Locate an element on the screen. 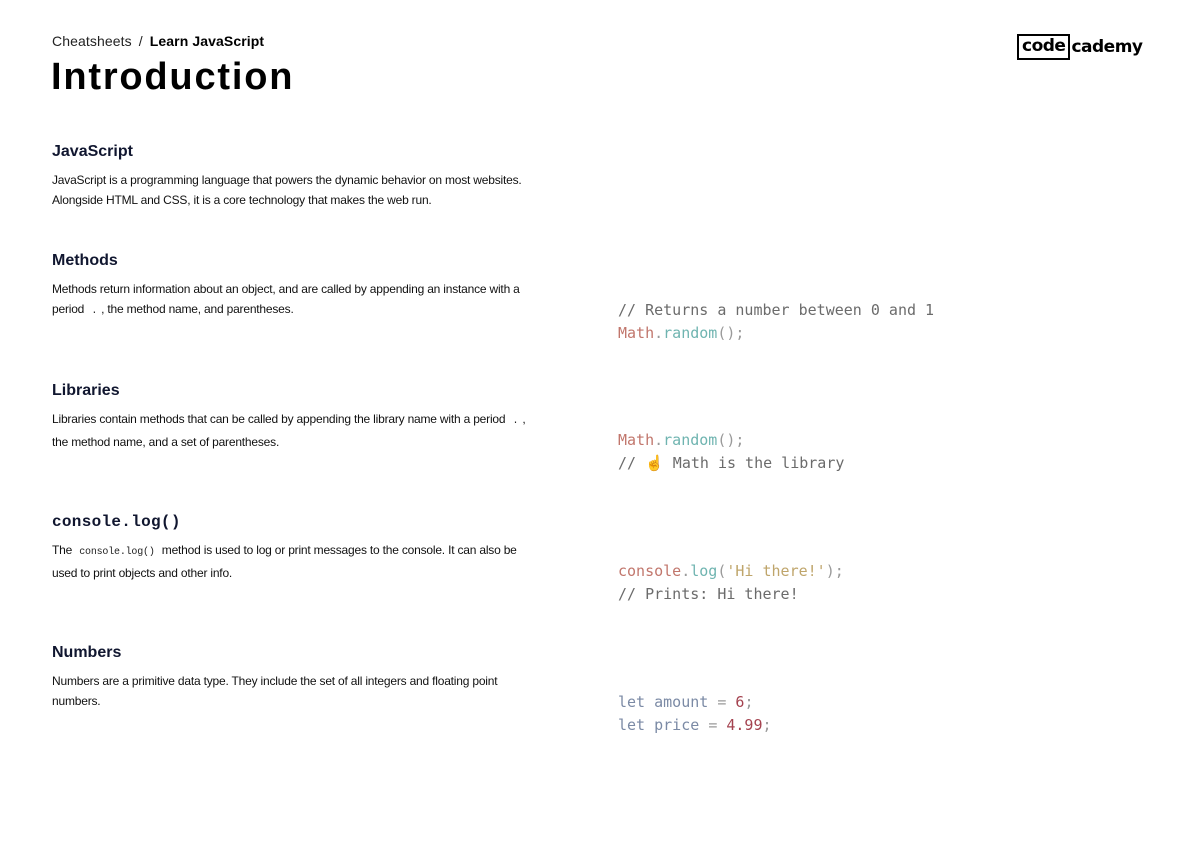 Image resolution: width=1200 pixels, height=849 pixels. section-title: Libraries is located at coordinates (86, 390).